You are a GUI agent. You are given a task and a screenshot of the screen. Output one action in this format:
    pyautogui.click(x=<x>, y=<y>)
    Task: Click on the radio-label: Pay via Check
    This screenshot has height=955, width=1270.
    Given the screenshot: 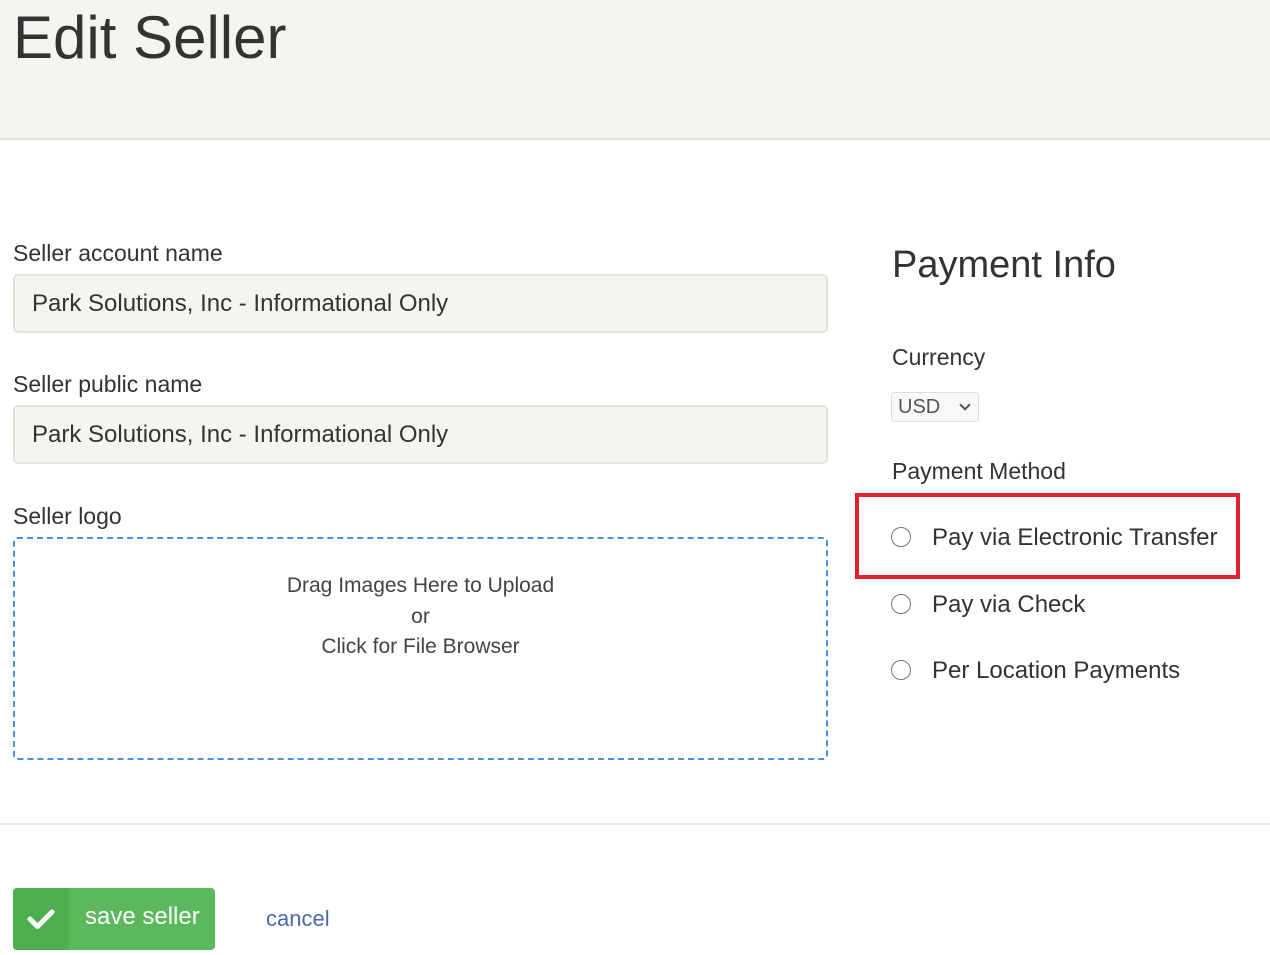 What is the action you would take?
    pyautogui.click(x=1009, y=604)
    